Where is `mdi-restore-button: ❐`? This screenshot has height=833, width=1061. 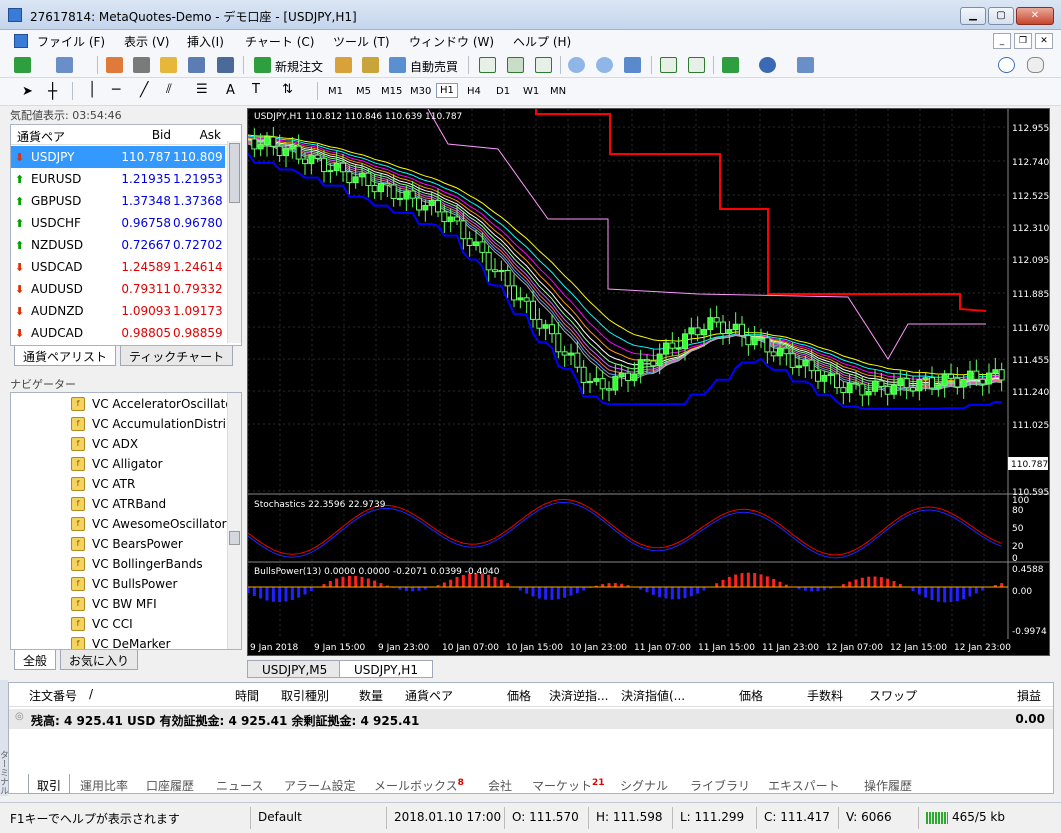
mdi-restore-button: ❐ is located at coordinates (1023, 41).